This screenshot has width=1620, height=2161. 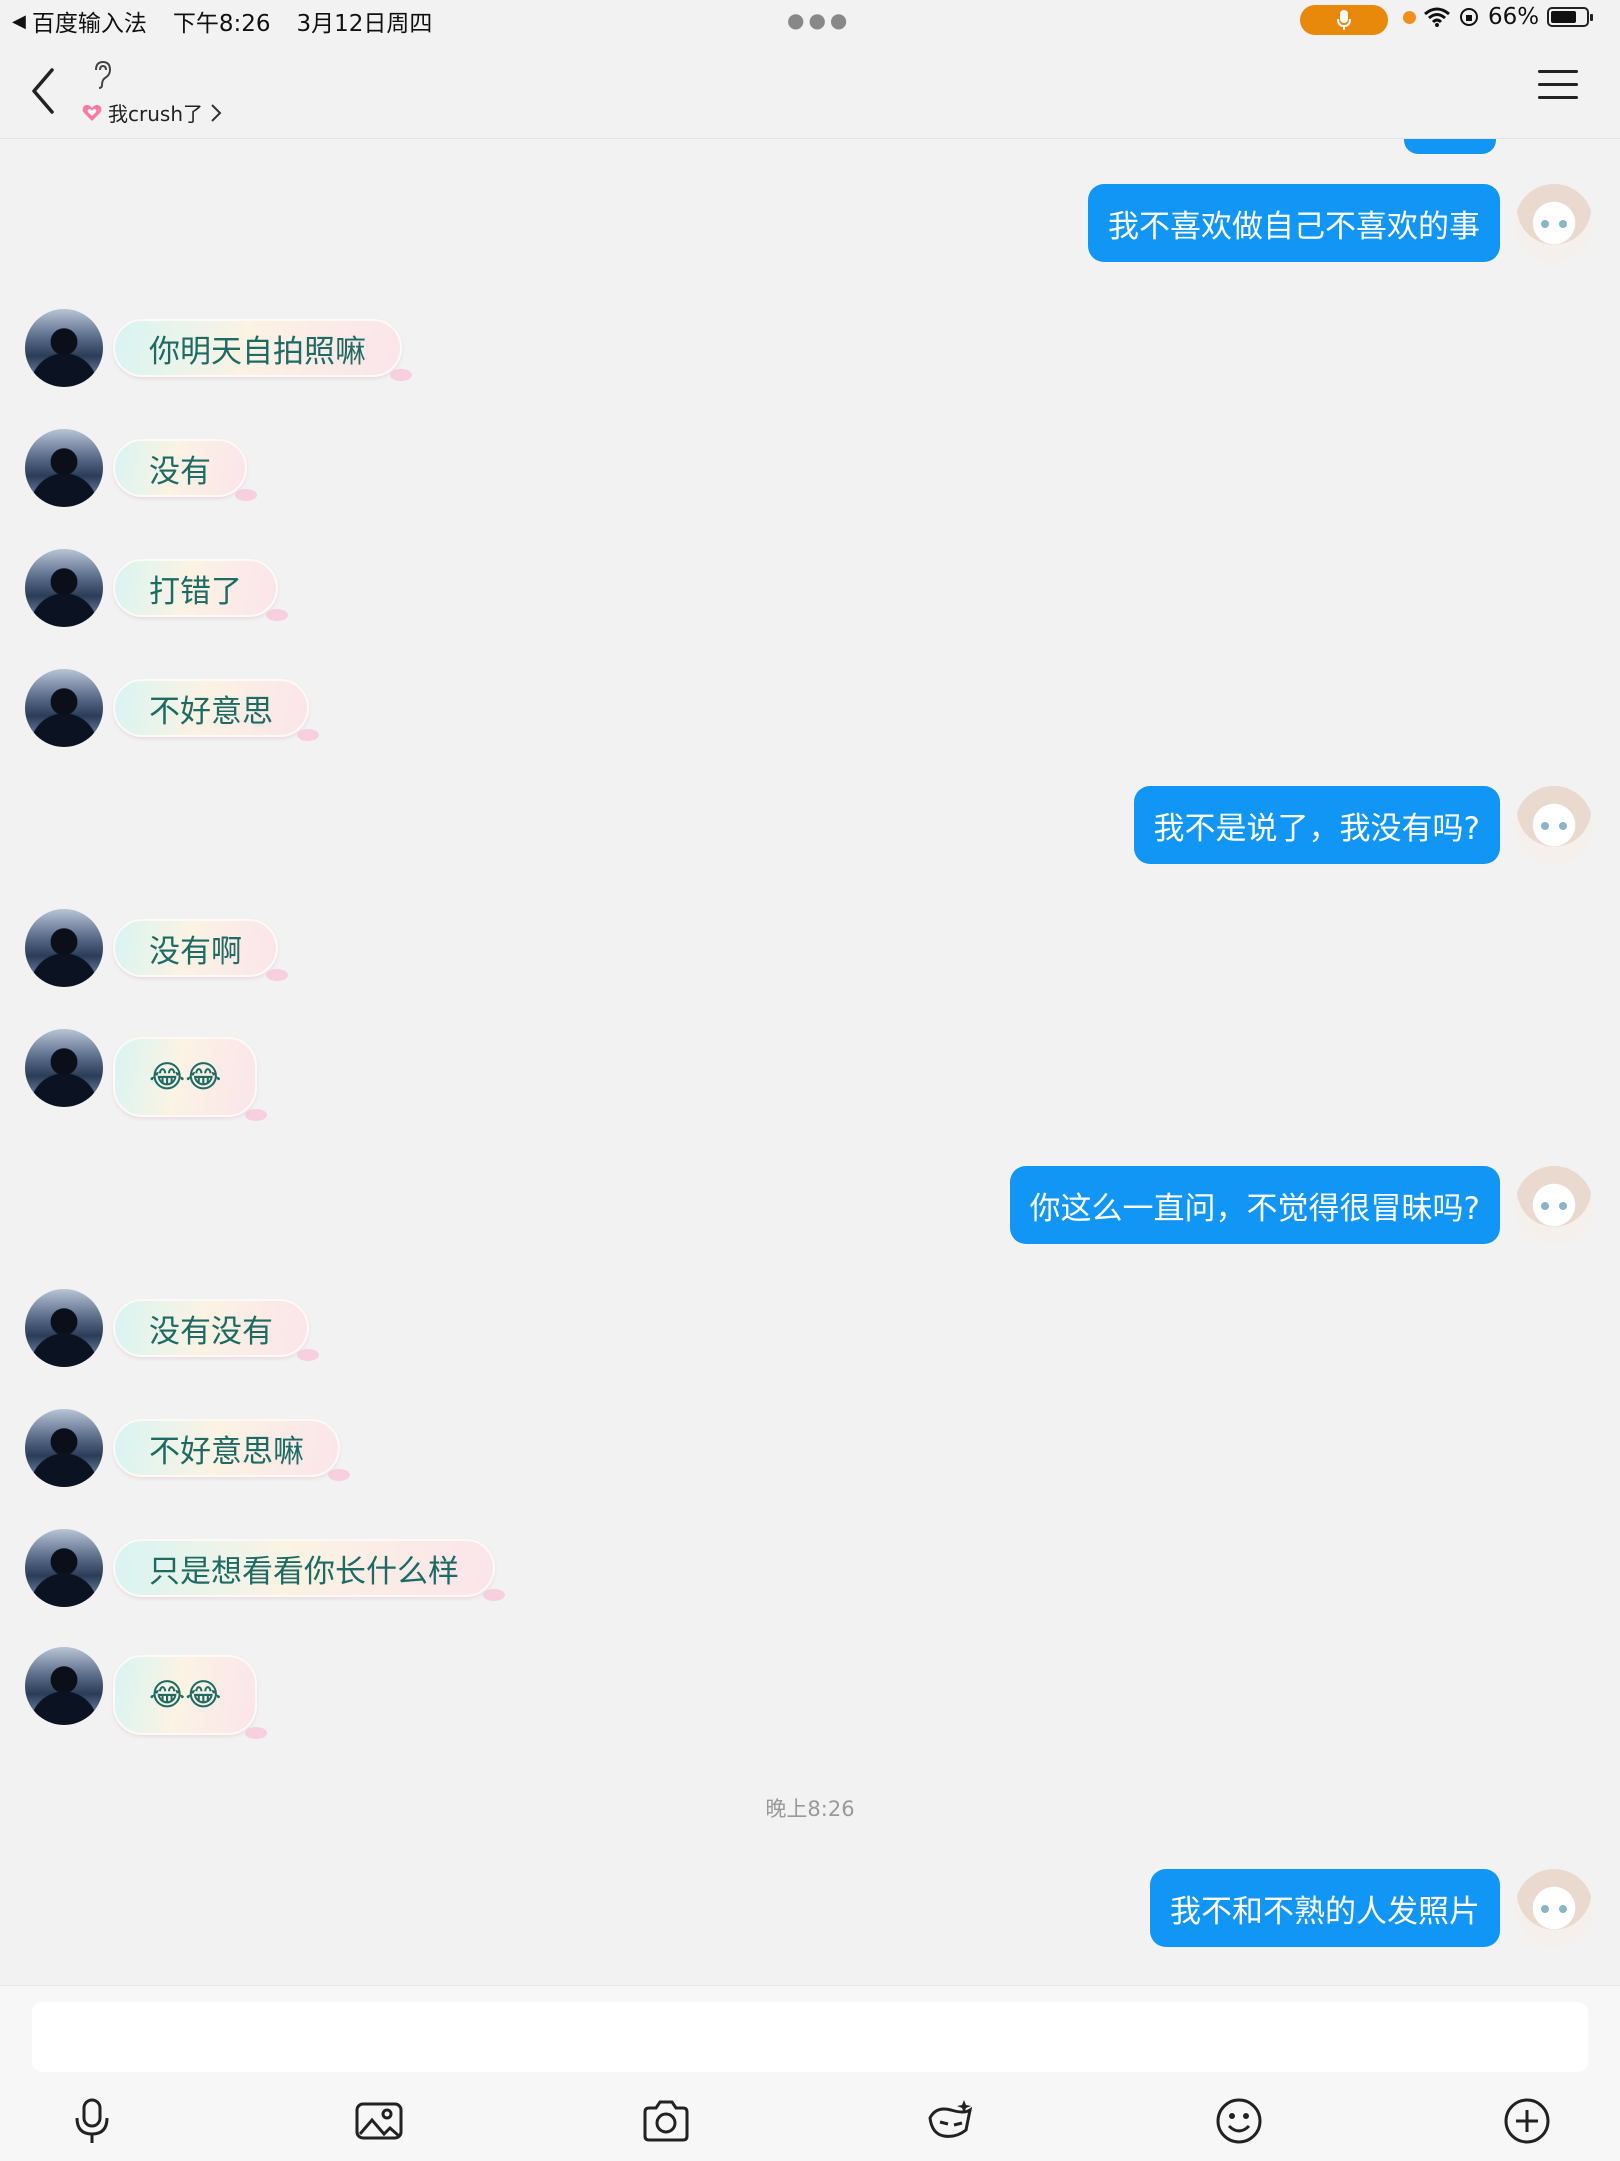 I want to click on composer, so click(x=810, y=2073).